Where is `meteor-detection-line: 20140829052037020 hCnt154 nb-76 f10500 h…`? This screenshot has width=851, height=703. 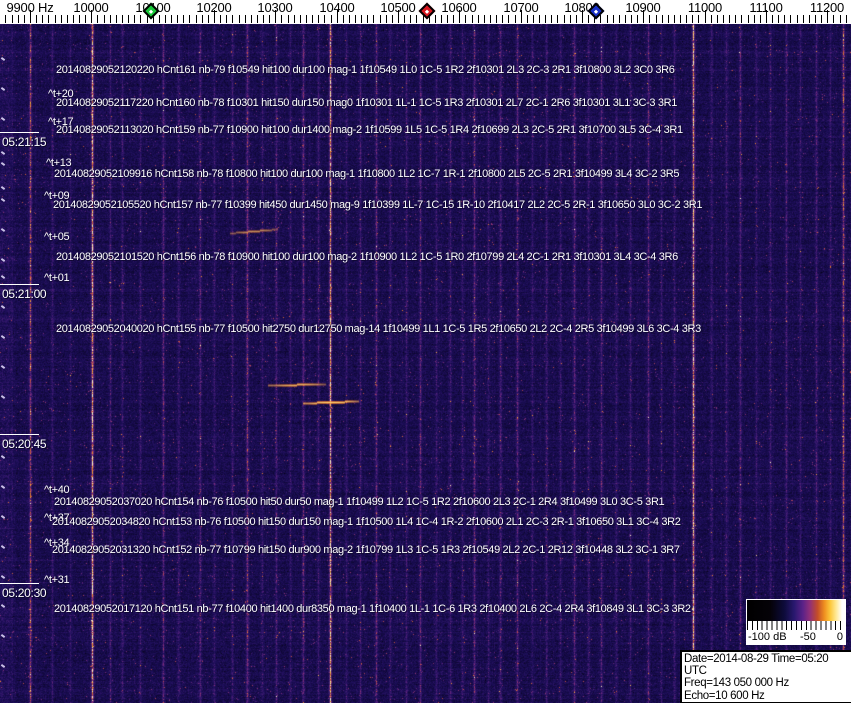 meteor-detection-line: 20140829052037020 hCnt154 nb-76 f10500 h… is located at coordinates (359, 502).